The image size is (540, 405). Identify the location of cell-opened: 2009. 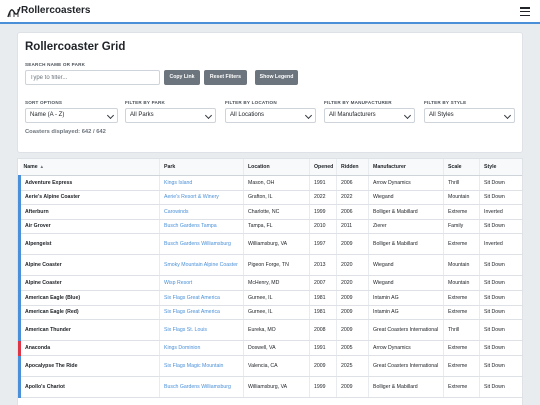
(323, 366).